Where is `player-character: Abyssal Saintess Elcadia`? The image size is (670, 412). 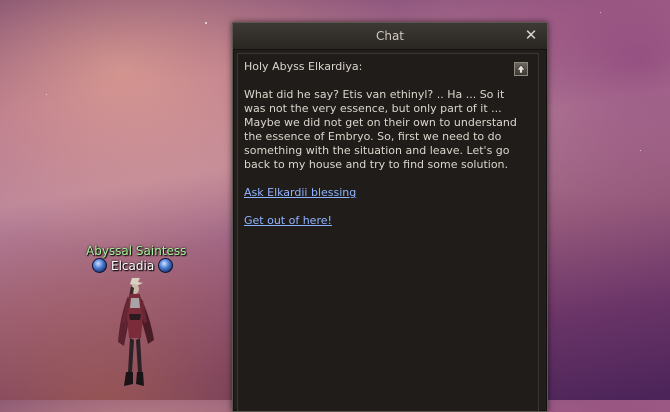 player-character: Abyssal Saintess Elcadia is located at coordinates (135, 321).